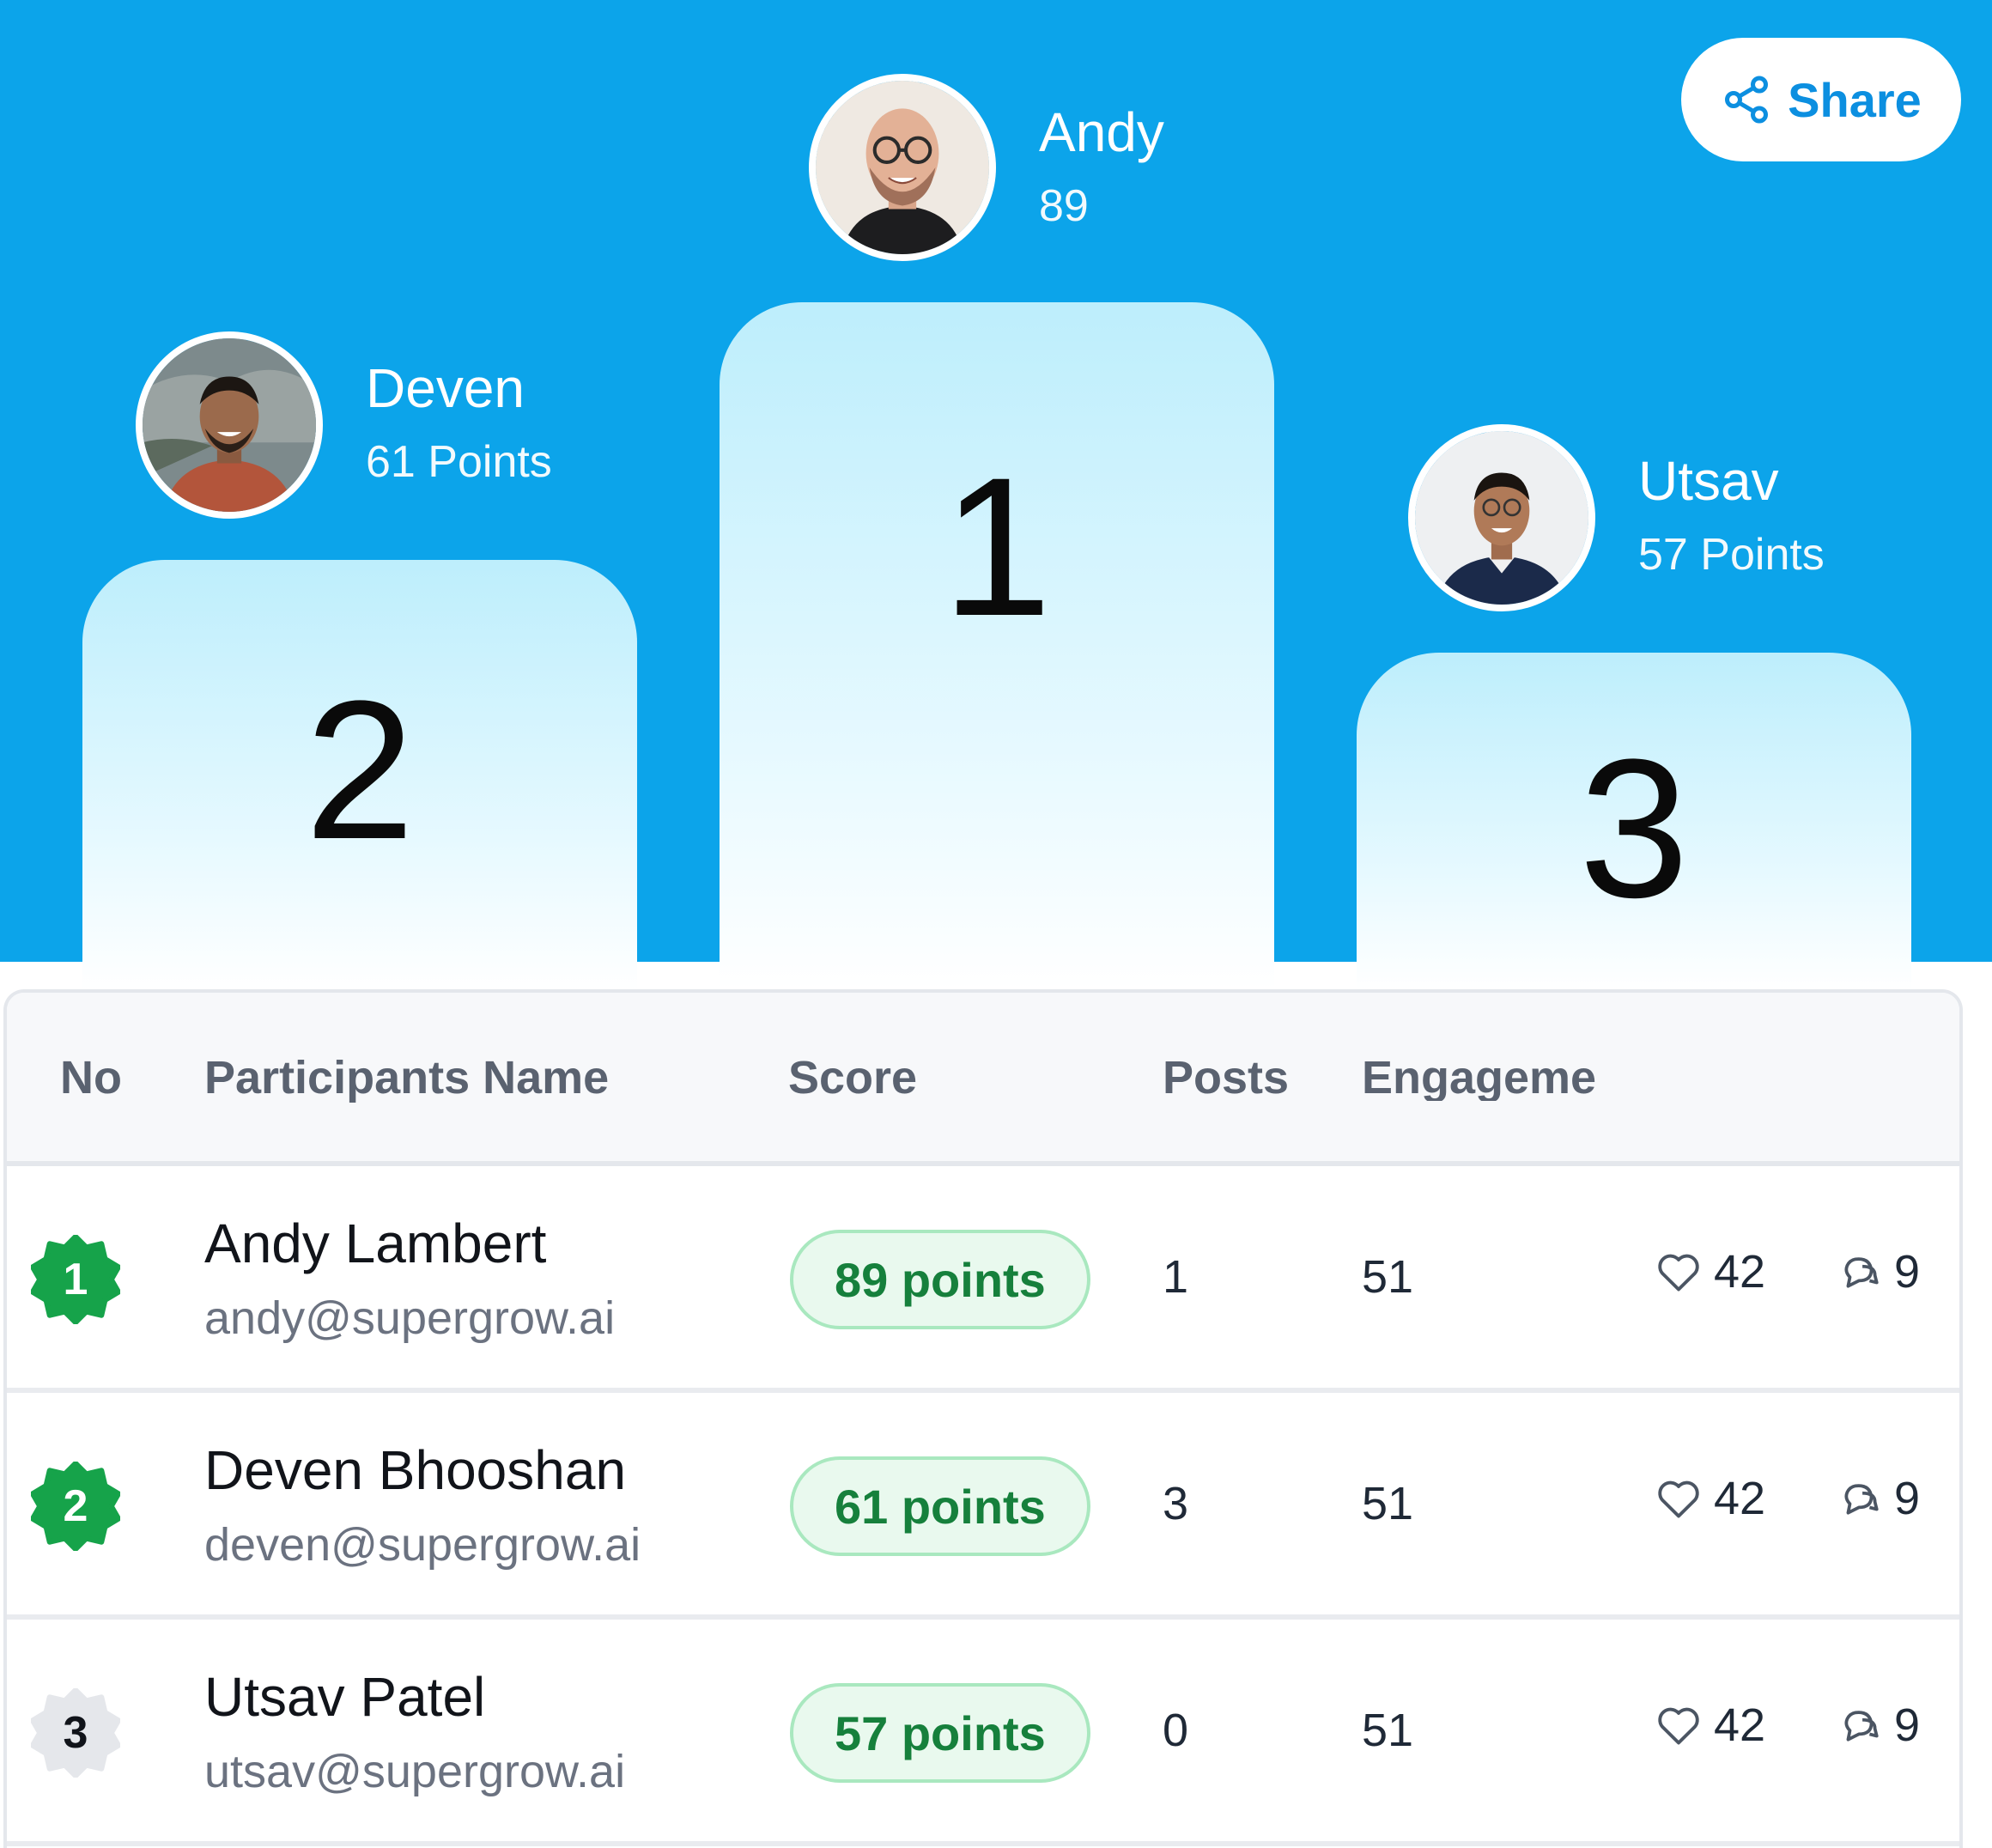  Describe the element at coordinates (376, 1243) in the screenshot. I see `participant-name: Andy Lambert` at that location.